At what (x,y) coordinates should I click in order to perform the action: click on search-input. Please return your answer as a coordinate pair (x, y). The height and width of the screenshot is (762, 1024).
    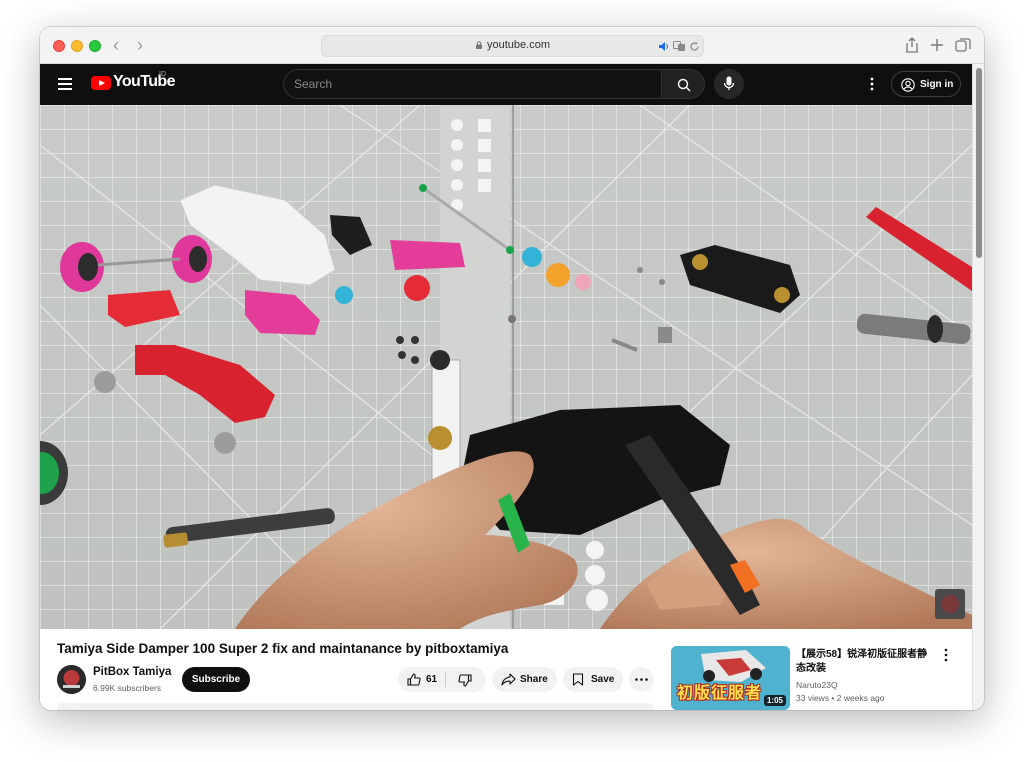
    Looking at the image, I should click on (472, 84).